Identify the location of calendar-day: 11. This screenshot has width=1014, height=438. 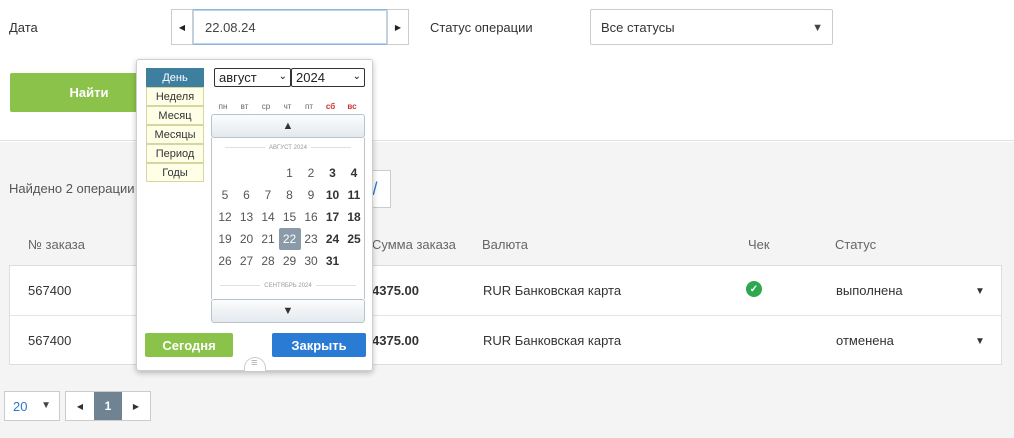
(353, 195).